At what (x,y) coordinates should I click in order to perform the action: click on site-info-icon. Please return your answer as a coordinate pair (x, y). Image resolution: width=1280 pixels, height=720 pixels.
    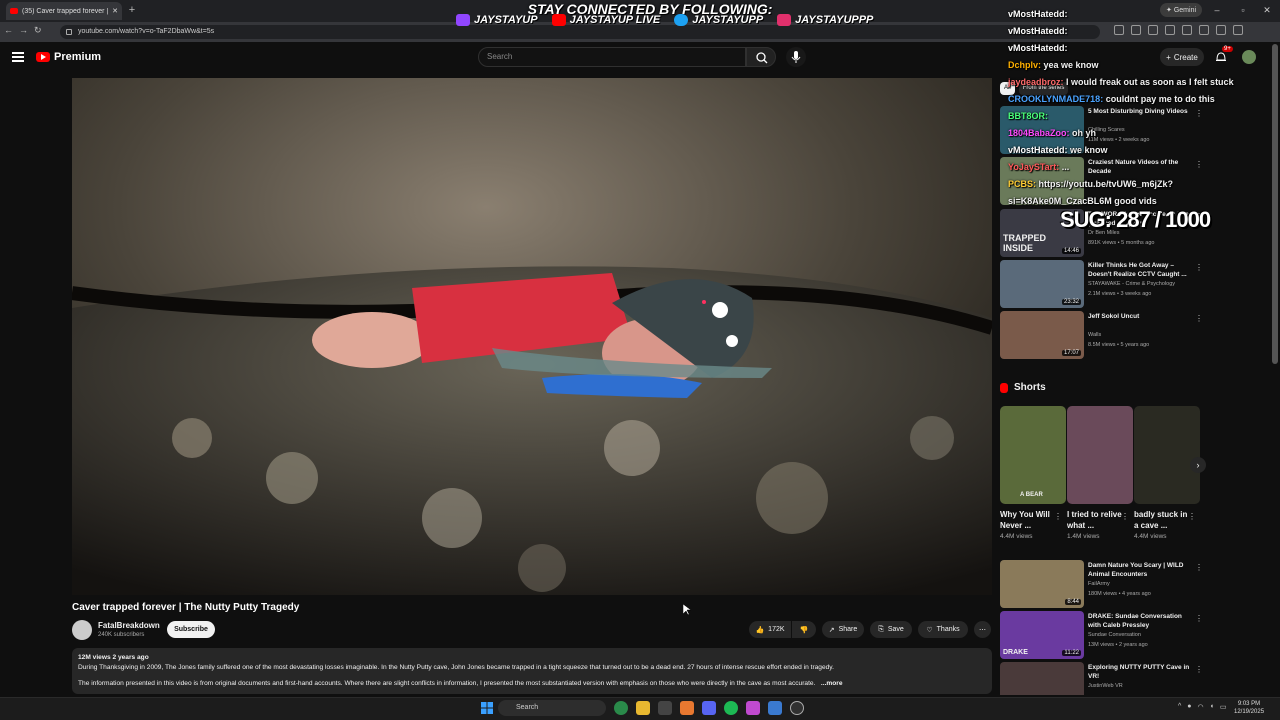
    Looking at the image, I should click on (69, 32).